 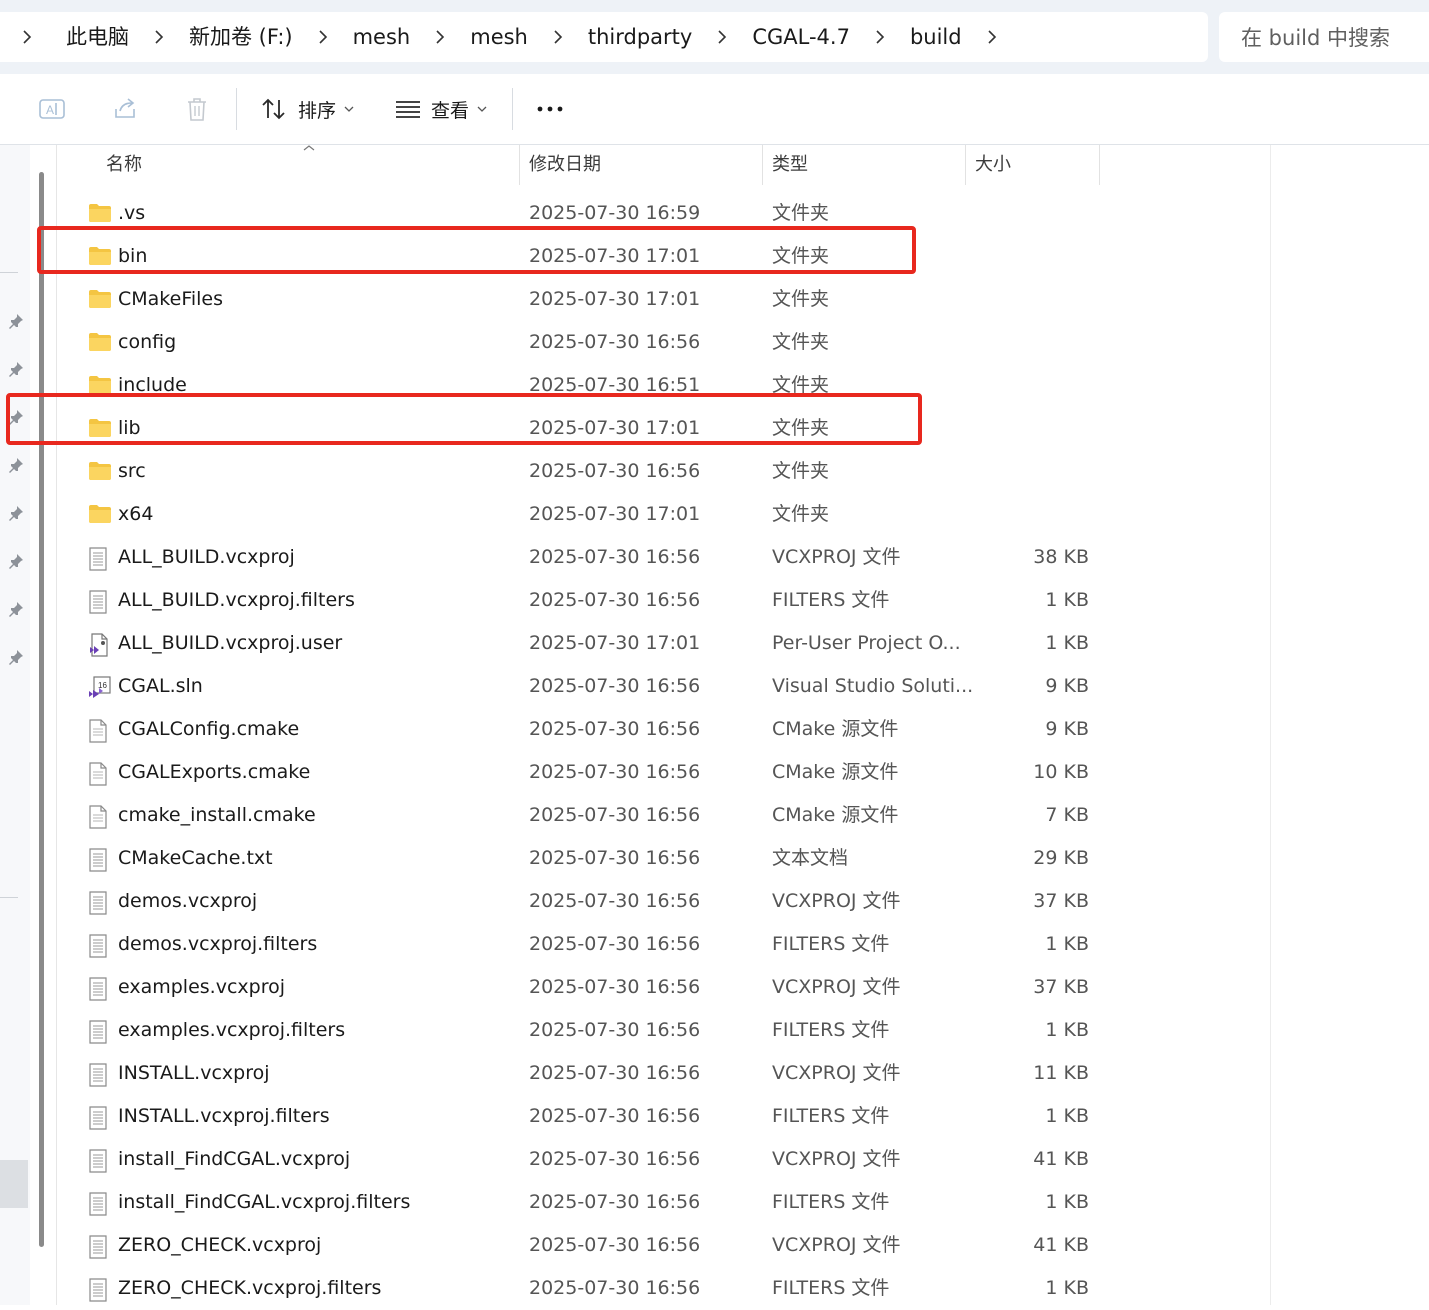 What do you see at coordinates (801, 37) in the screenshot?
I see `breadcrumb-item: CGAL-4.7` at bounding box center [801, 37].